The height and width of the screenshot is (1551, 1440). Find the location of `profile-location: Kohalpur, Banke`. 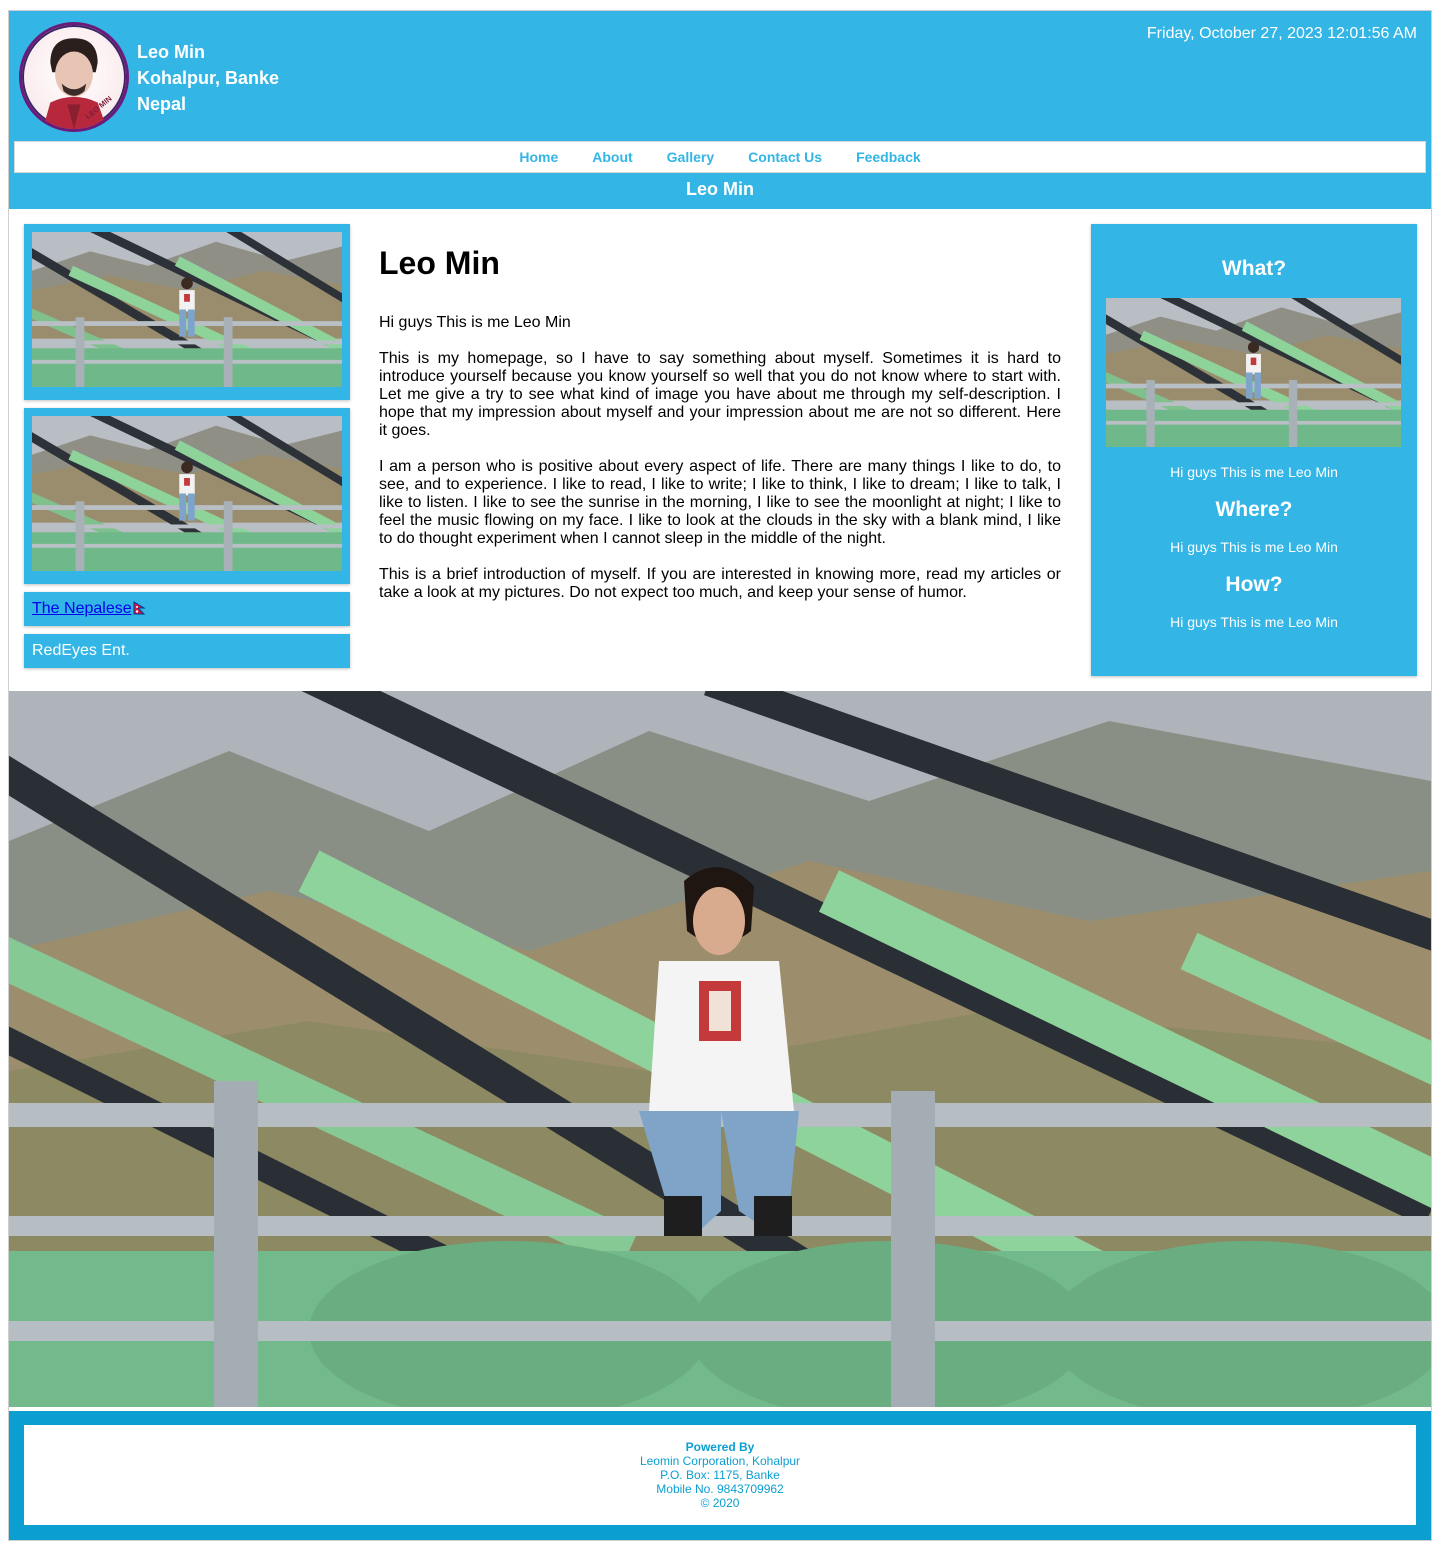

profile-location: Kohalpur, Banke is located at coordinates (208, 78).